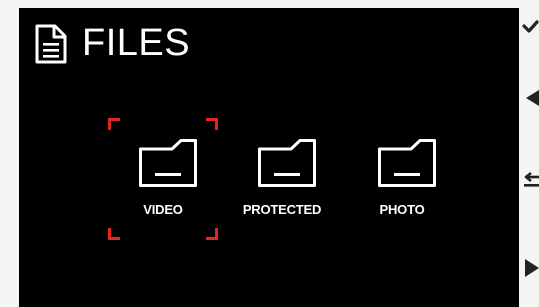 The height and width of the screenshot is (307, 539). Describe the element at coordinates (530, 27) in the screenshot. I see `check-icon` at that location.